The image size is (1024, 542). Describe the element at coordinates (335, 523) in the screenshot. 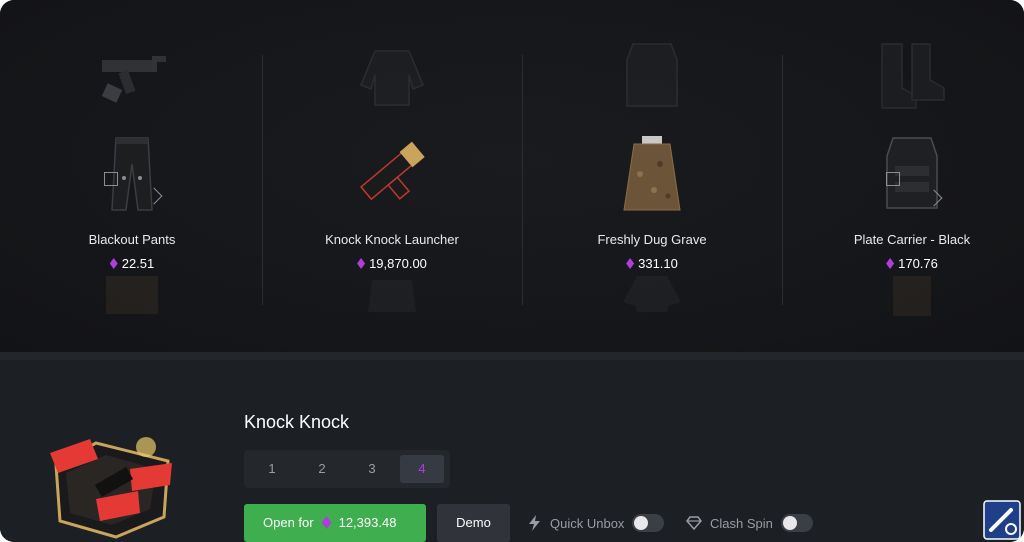

I see `open-case-button: Open for 12,393.48` at that location.